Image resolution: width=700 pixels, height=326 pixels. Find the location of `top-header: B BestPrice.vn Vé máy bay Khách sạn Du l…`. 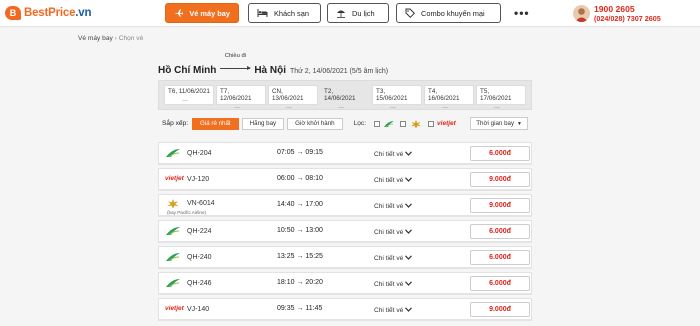

top-header: B BestPrice.vn Vé máy bay Khách sạn Du l… is located at coordinates (350, 13).